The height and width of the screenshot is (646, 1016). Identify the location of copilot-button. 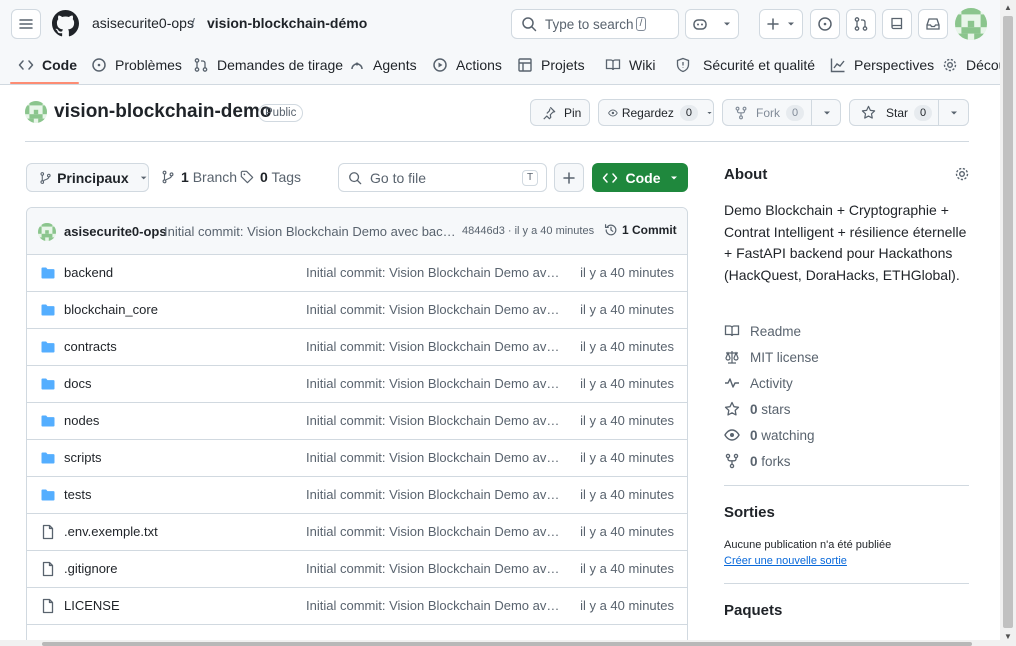
(712, 24).